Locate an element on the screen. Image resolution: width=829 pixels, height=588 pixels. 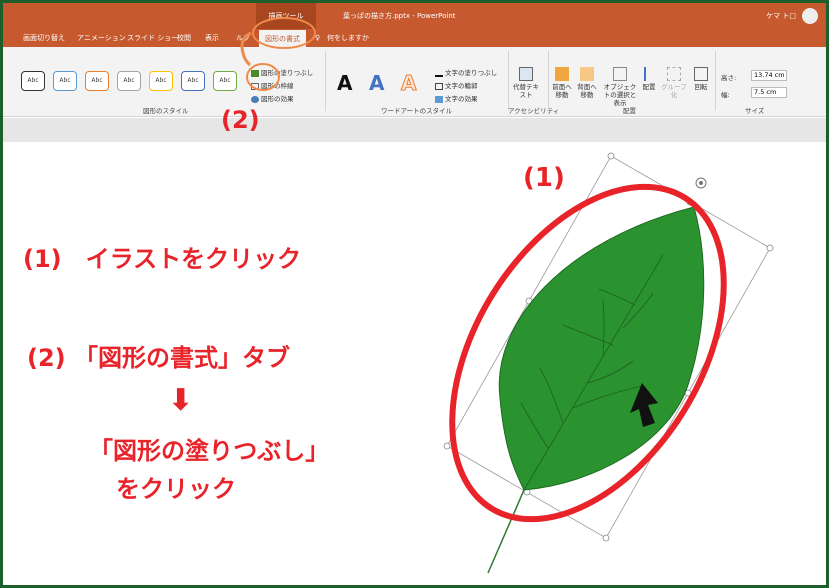
shape-outline-button: 図形の枠線 is located at coordinates (272, 85).